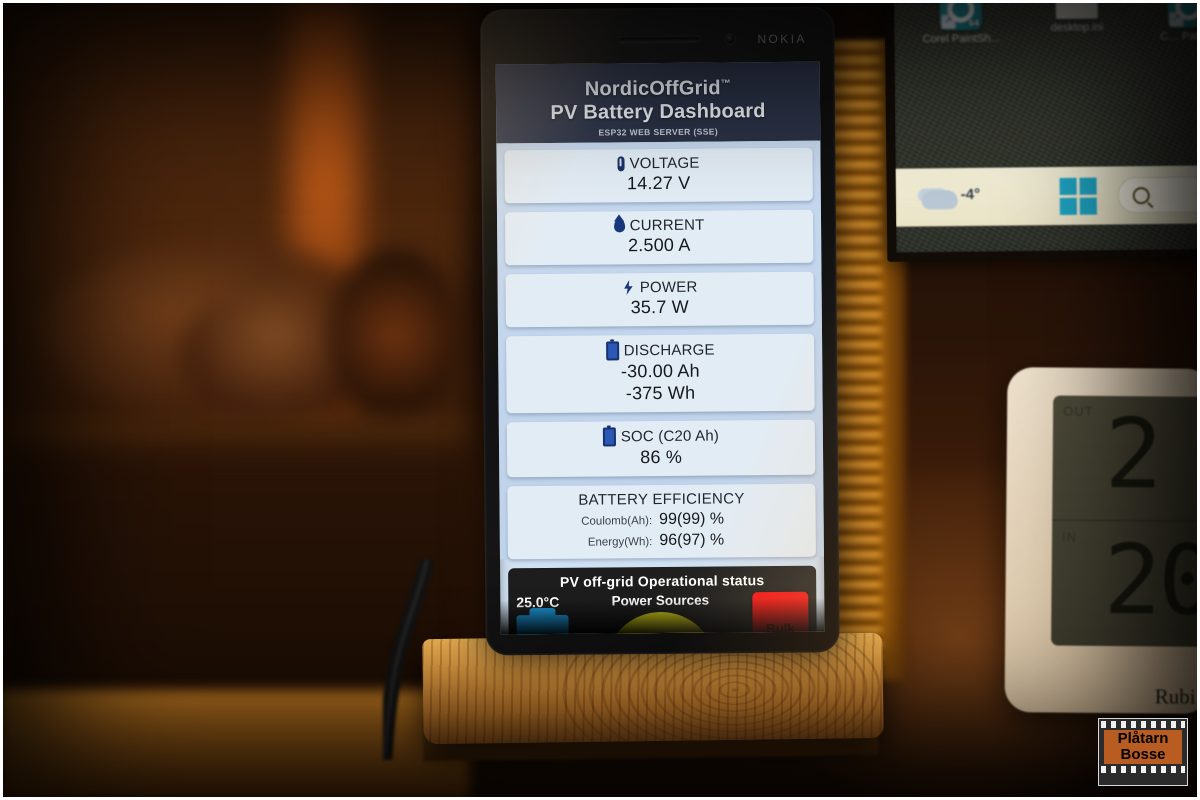 The width and height of the screenshot is (1200, 800). What do you see at coordinates (664, 163) in the screenshot?
I see `metric-label: VOLTAGE` at bounding box center [664, 163].